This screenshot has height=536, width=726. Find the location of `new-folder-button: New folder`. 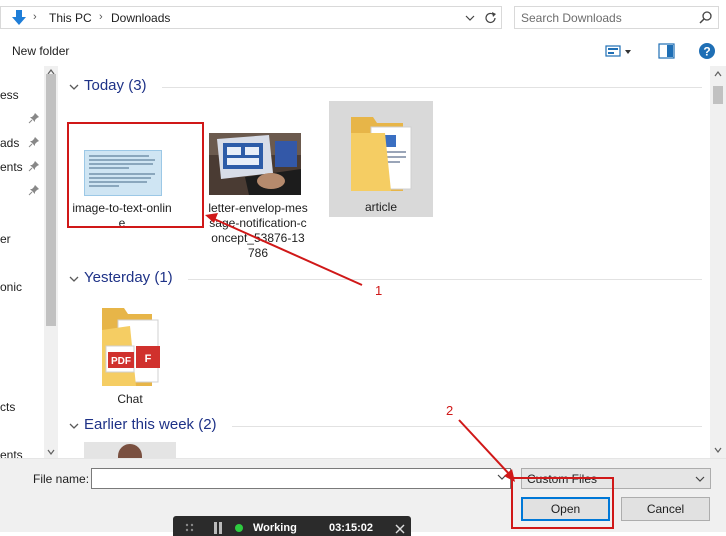

new-folder-button: New folder is located at coordinates (40, 51).